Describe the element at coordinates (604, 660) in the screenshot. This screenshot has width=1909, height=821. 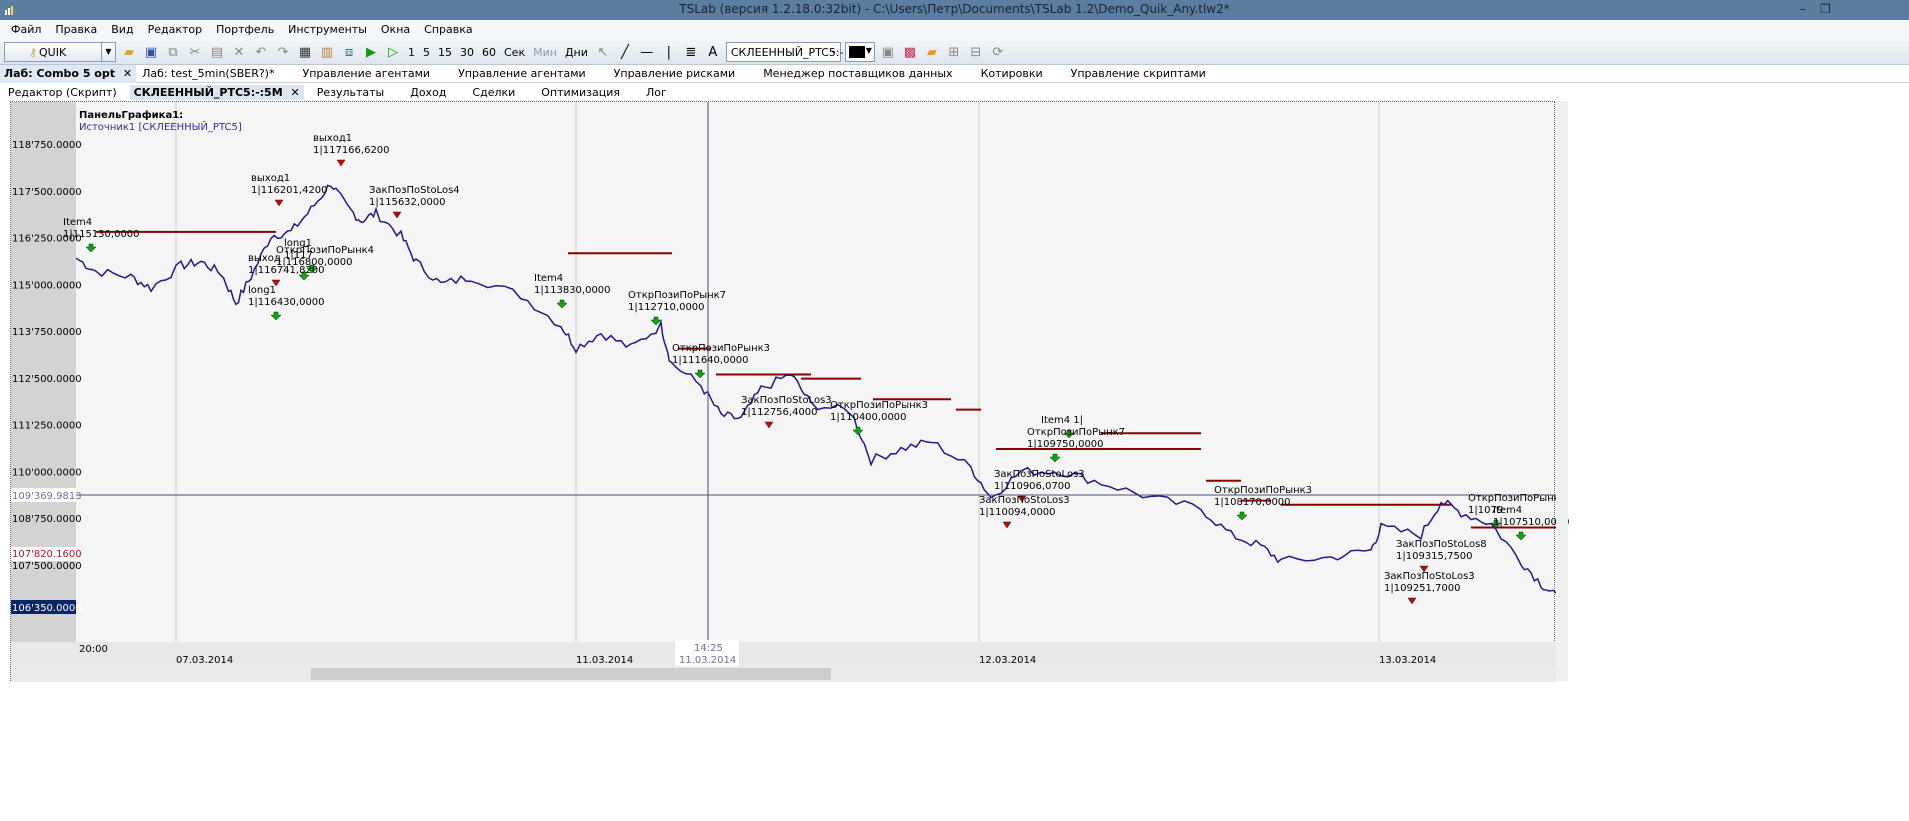
I see `x-tick-label: 11.03.2014` at that location.